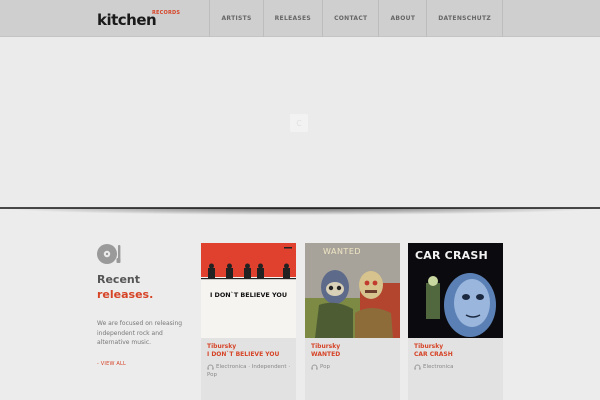 This screenshot has width=600, height=400. I want to click on logo-records-label: RECORDS, so click(166, 13).